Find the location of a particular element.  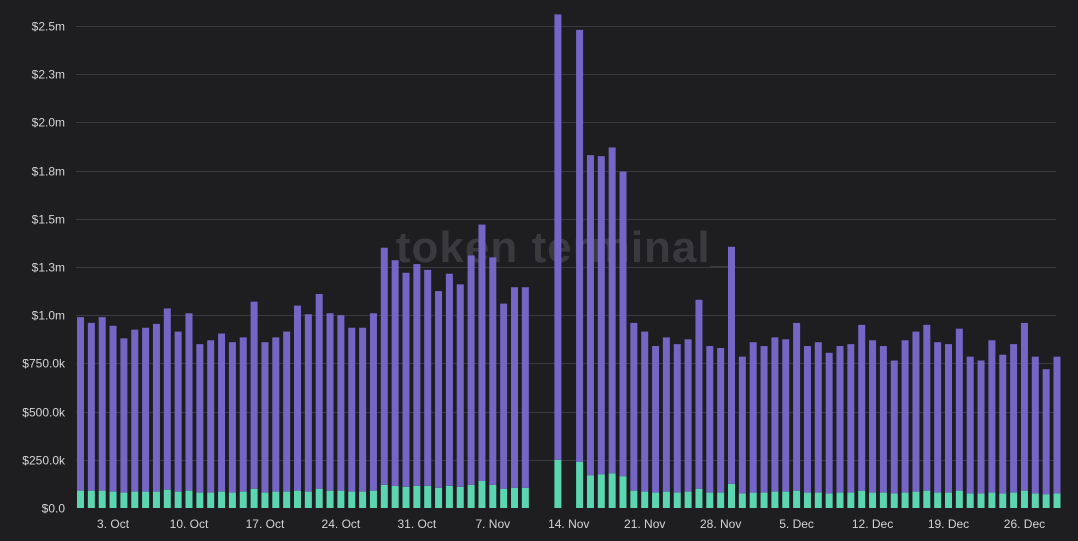

y-tick-label: $2.3m is located at coordinates (48, 75).